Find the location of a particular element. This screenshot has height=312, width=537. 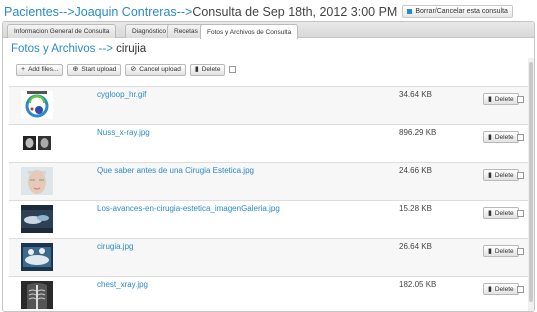

scrollbar-thumb is located at coordinates (531, 182).